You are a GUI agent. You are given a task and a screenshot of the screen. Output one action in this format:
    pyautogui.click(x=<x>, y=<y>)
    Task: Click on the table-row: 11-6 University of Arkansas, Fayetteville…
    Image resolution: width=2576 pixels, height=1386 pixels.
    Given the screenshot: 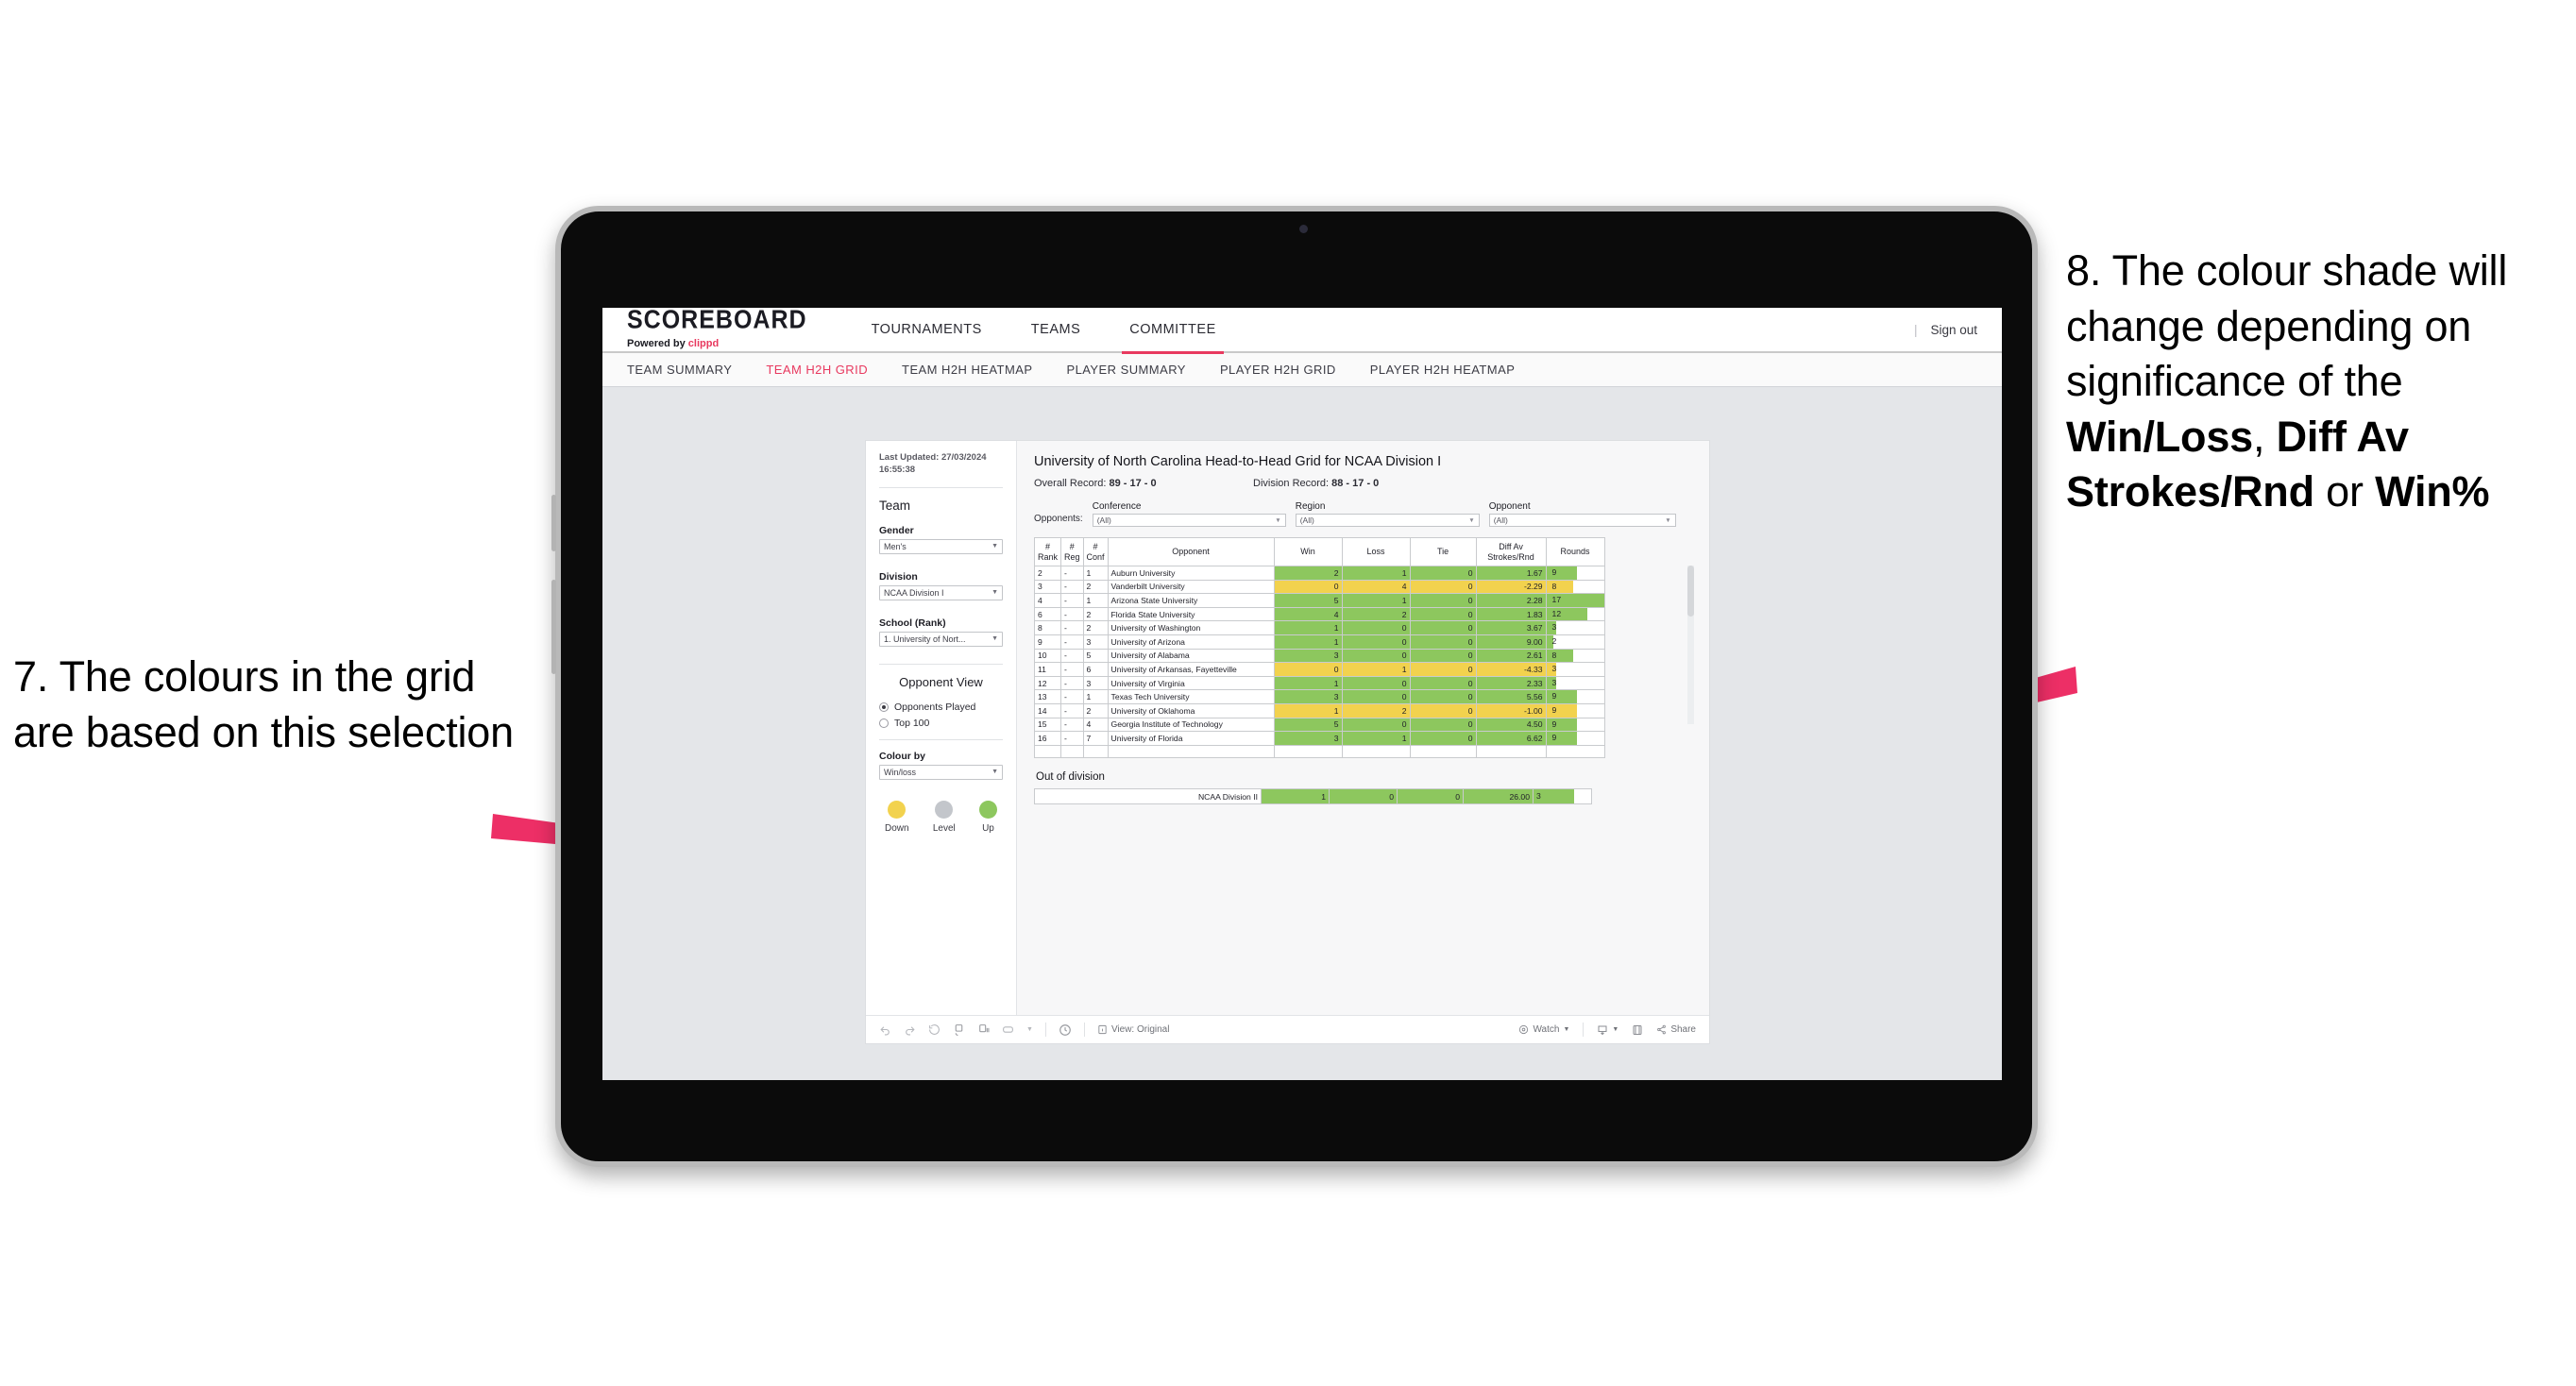 What is the action you would take?
    pyautogui.click(x=1319, y=670)
    